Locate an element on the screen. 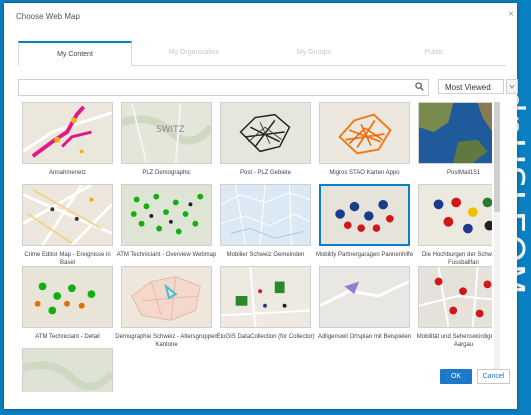 This screenshot has height=415, width=531. ok-button: OK is located at coordinates (456, 376).